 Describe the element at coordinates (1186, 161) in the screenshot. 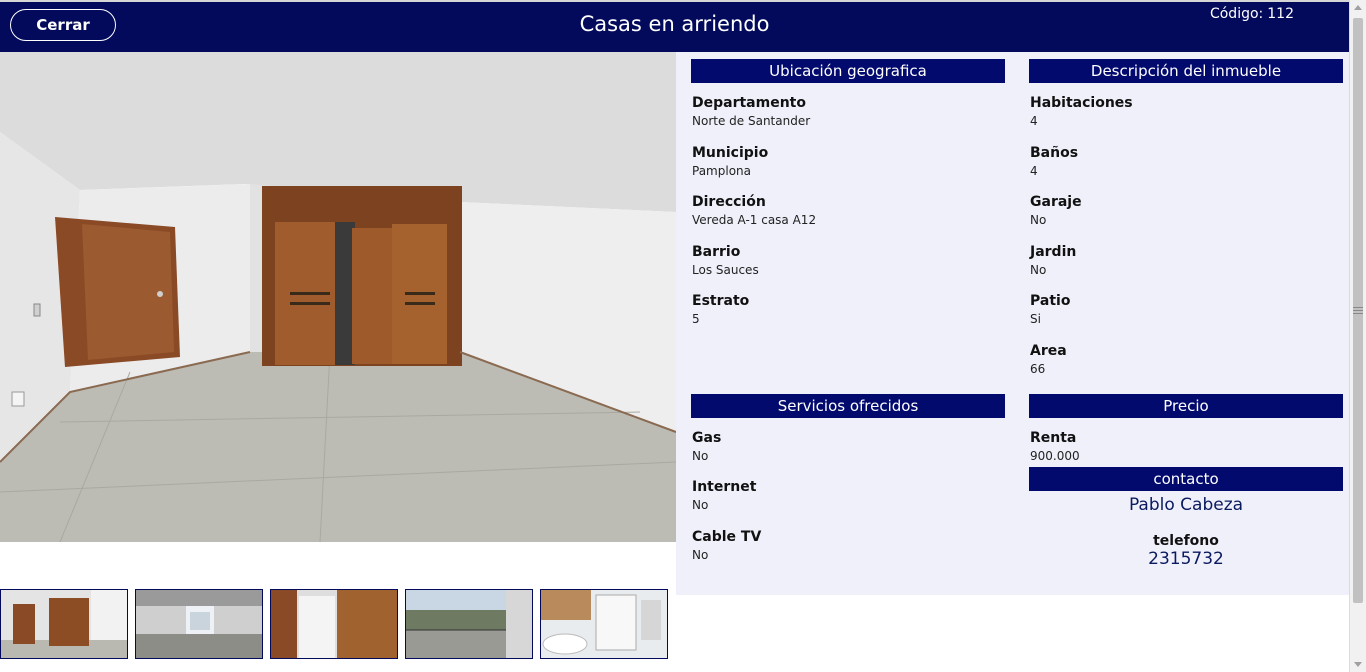

I see `field-banos: Baños 4` at that location.